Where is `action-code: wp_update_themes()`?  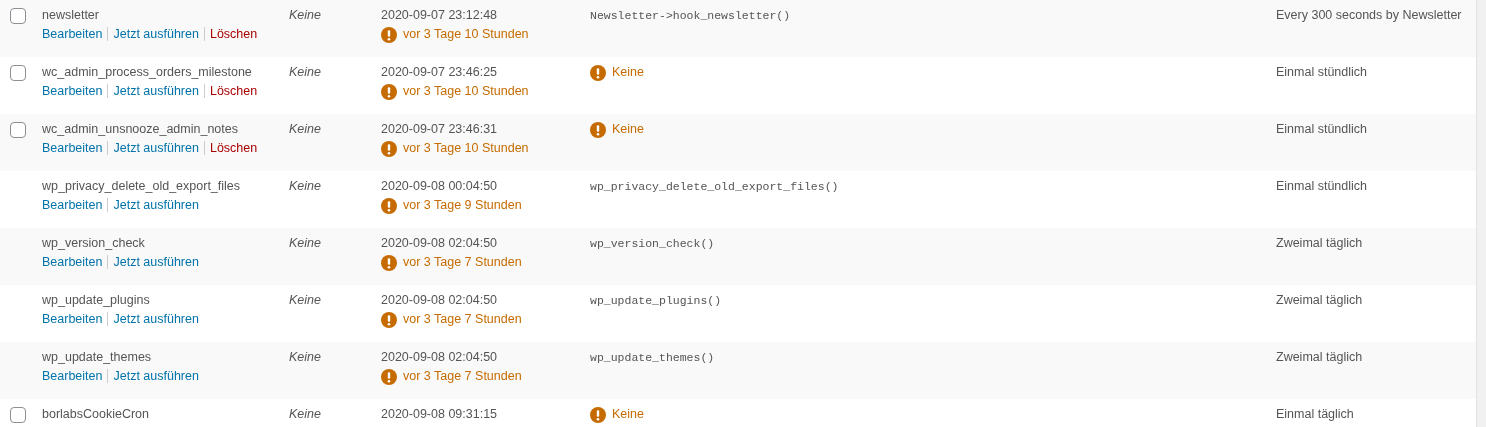 action-code: wp_update_themes() is located at coordinates (652, 357).